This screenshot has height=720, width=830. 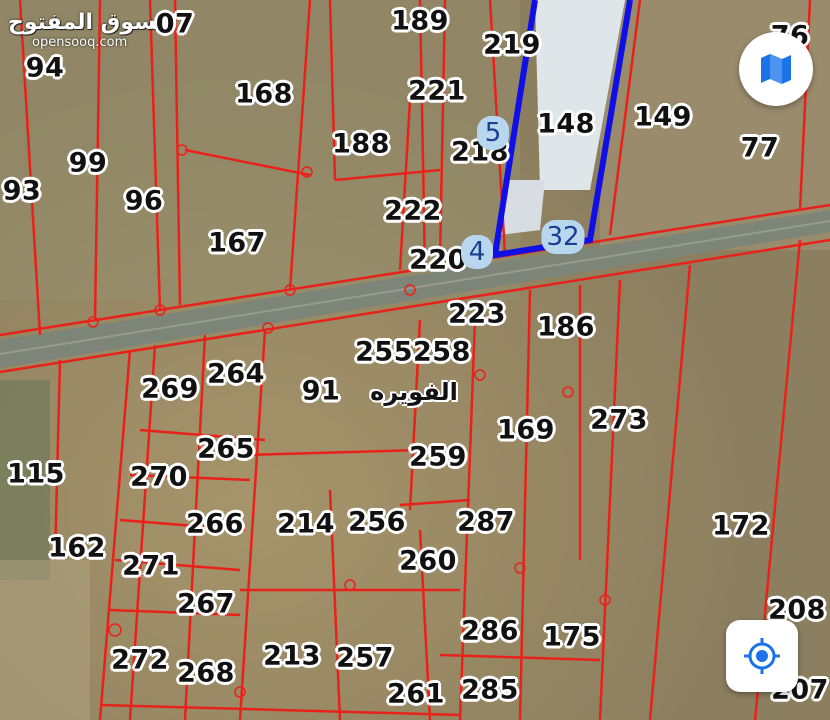 I want to click on parcel-label: 115, so click(x=36, y=474).